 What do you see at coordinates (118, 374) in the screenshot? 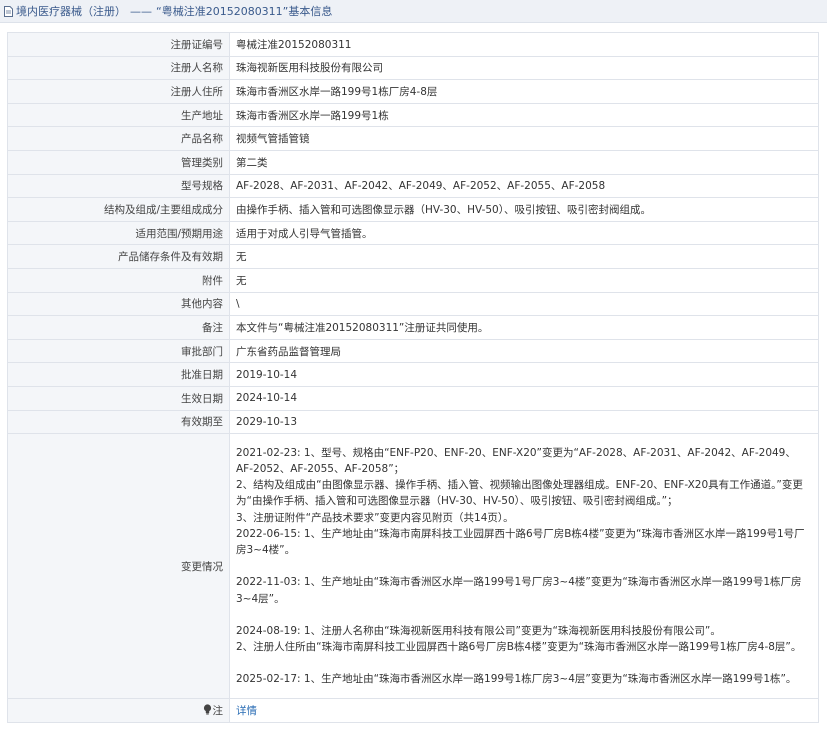
I see `row-label: 批准日期` at bounding box center [118, 374].